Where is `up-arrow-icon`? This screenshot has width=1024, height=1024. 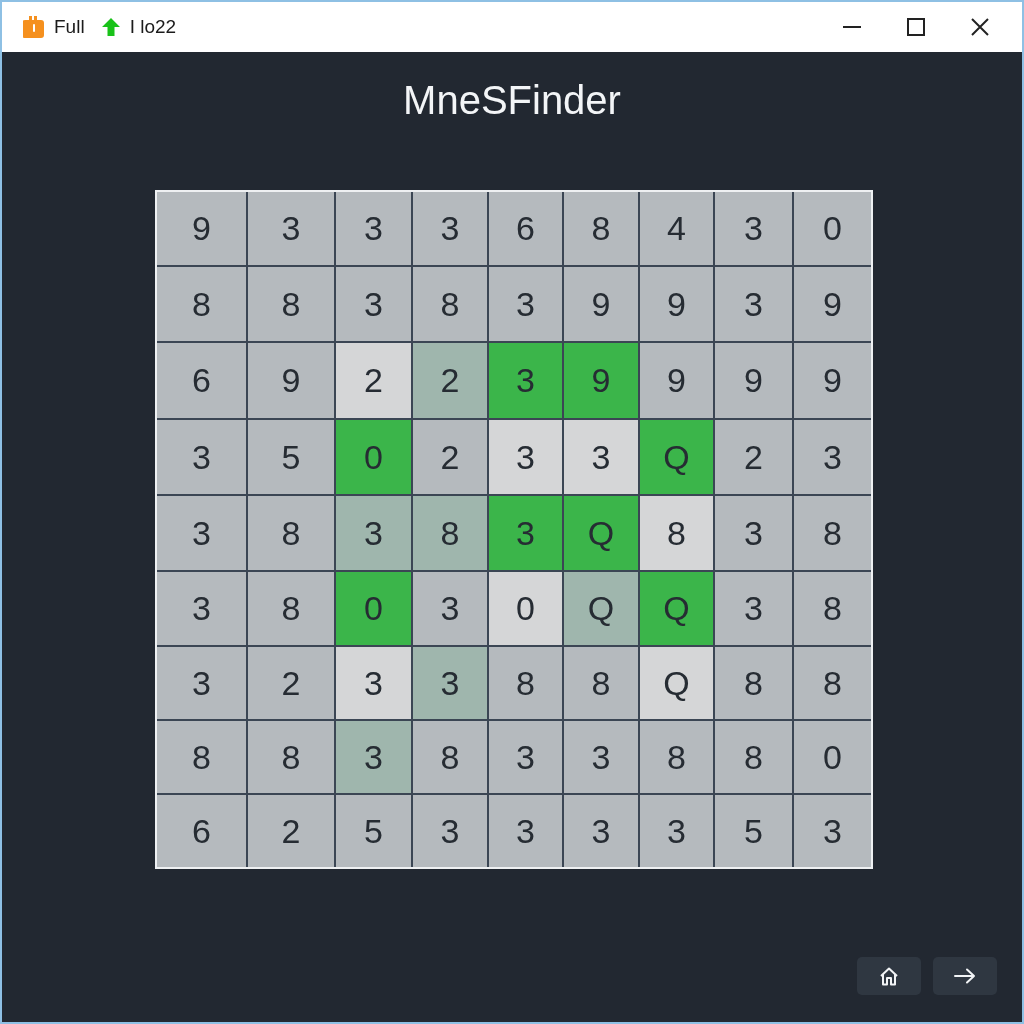 up-arrow-icon is located at coordinates (110, 27).